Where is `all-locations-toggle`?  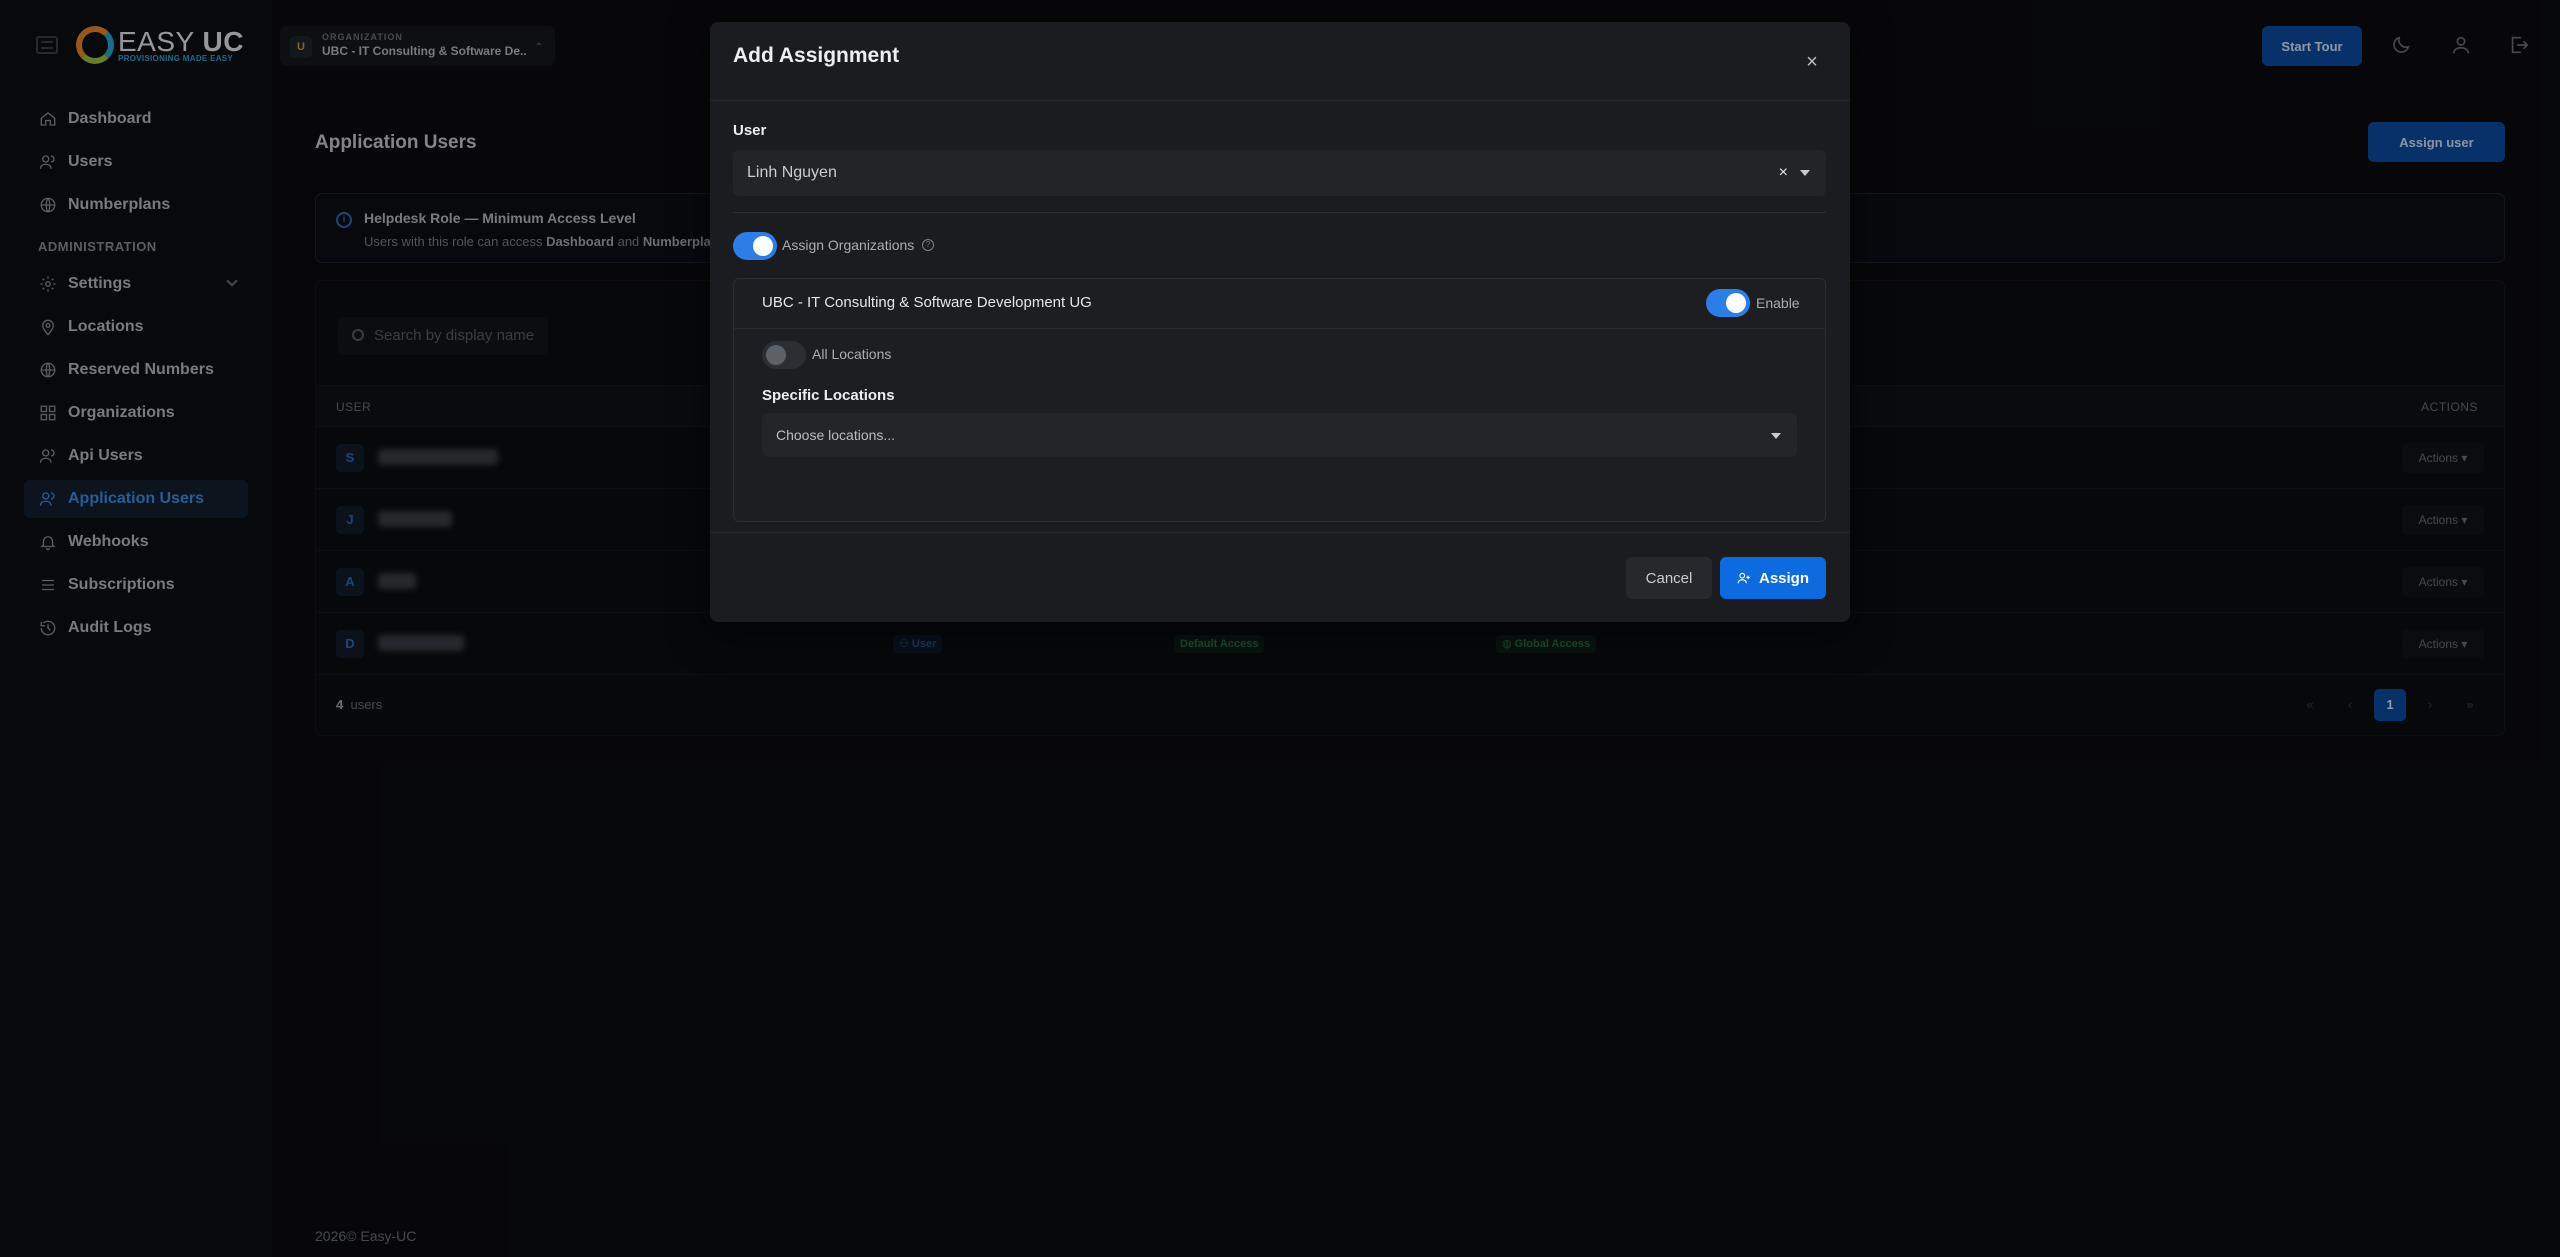 all-locations-toggle is located at coordinates (784, 355).